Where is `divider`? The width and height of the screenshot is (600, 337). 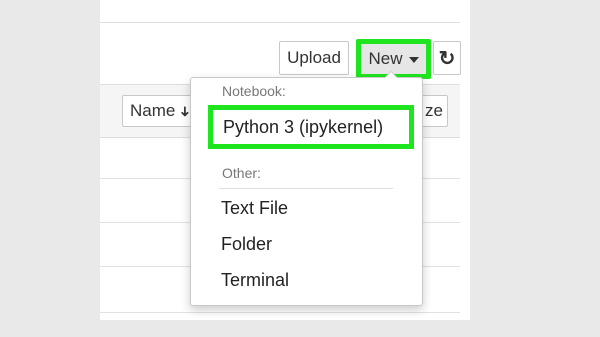
divider is located at coordinates (280, 22).